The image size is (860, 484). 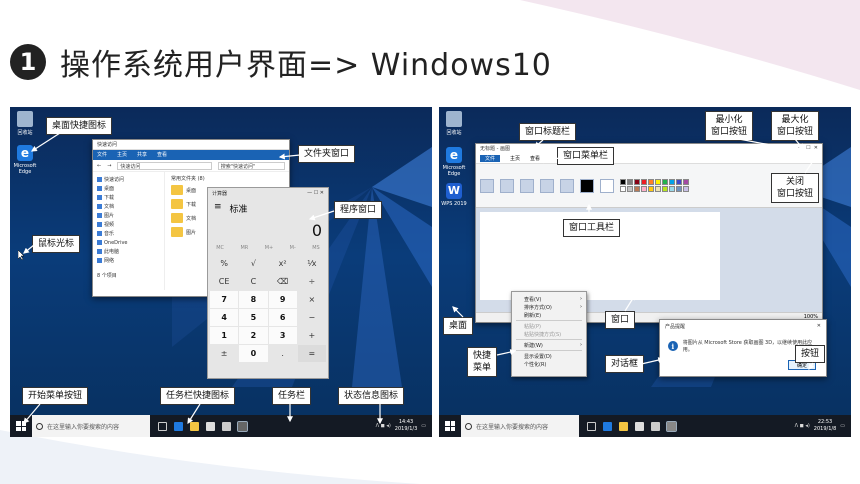 What do you see at coordinates (128, 215) in the screenshot?
I see `nav-item-pictures: 图片` at bounding box center [128, 215].